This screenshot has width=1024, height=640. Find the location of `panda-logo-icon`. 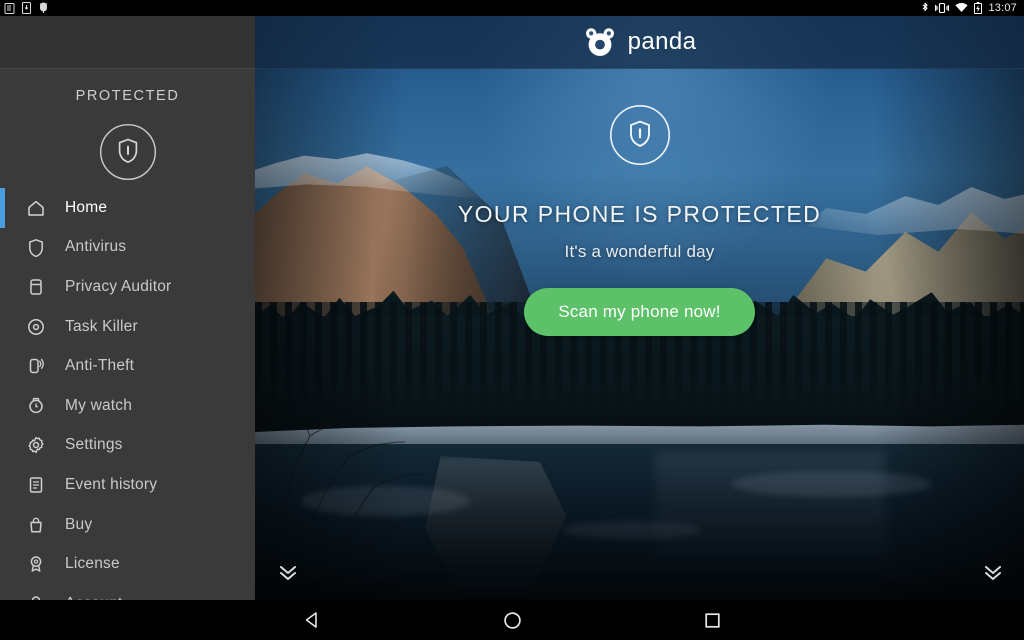

panda-logo-icon is located at coordinates (599, 42).